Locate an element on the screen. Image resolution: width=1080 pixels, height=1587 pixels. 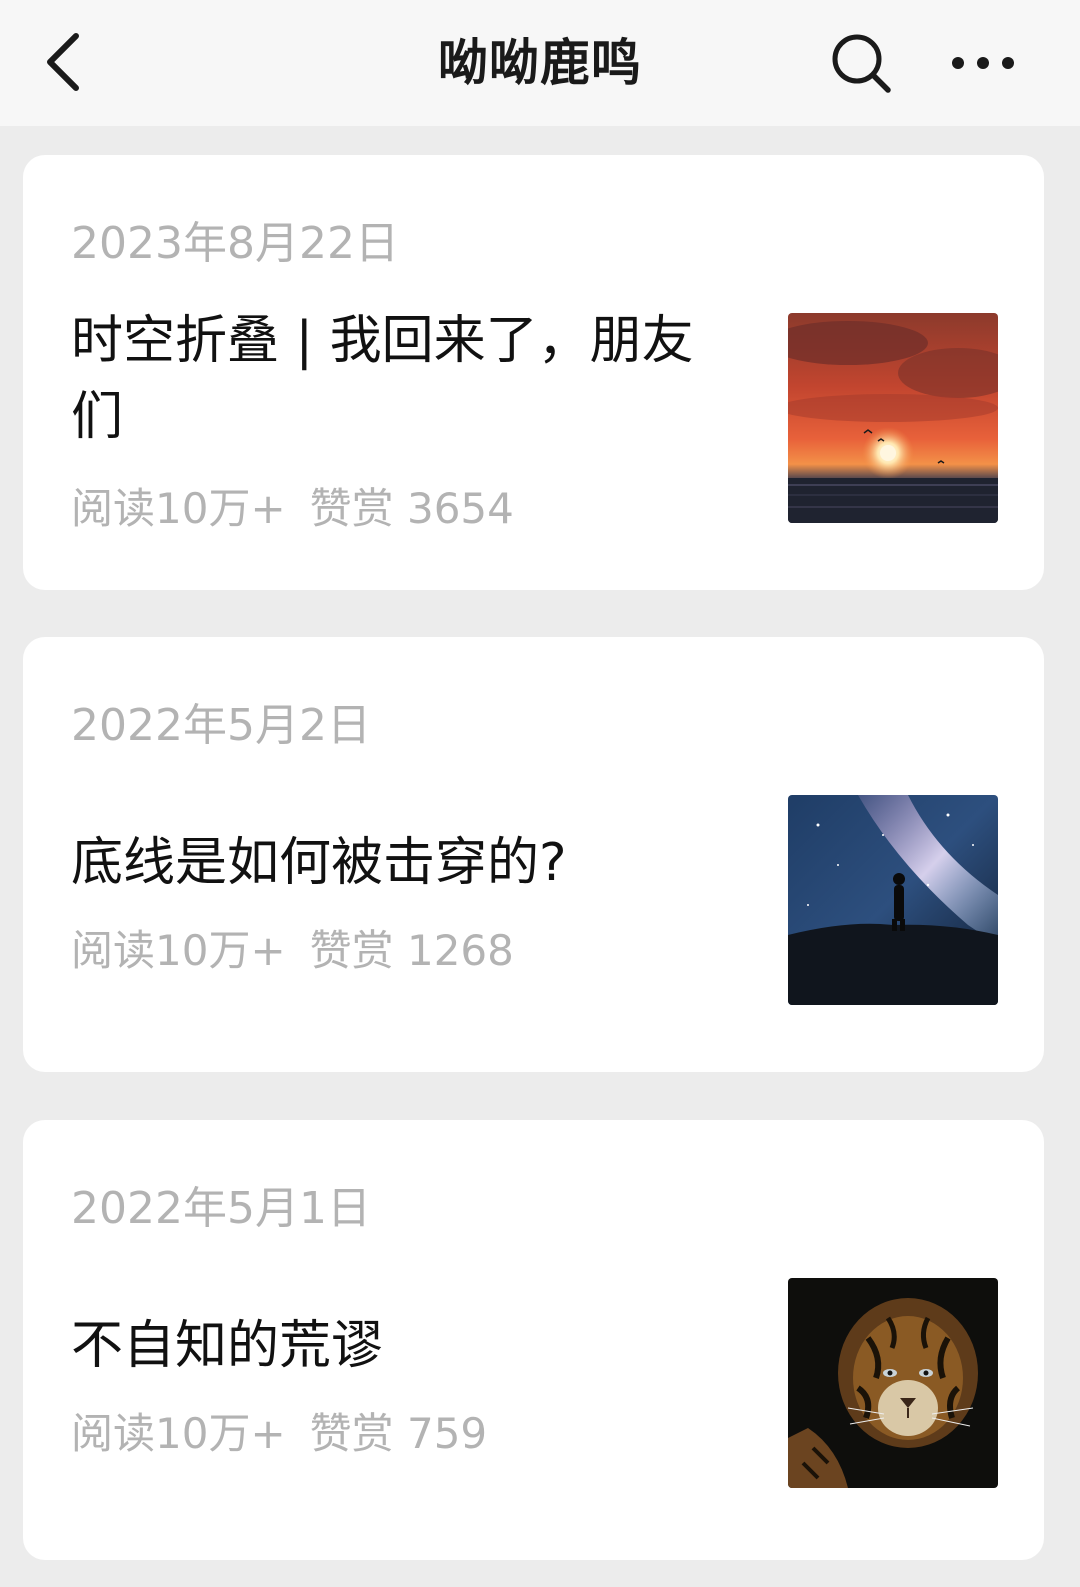
article-date: 2023年8月22日 is located at coordinates (235, 243).